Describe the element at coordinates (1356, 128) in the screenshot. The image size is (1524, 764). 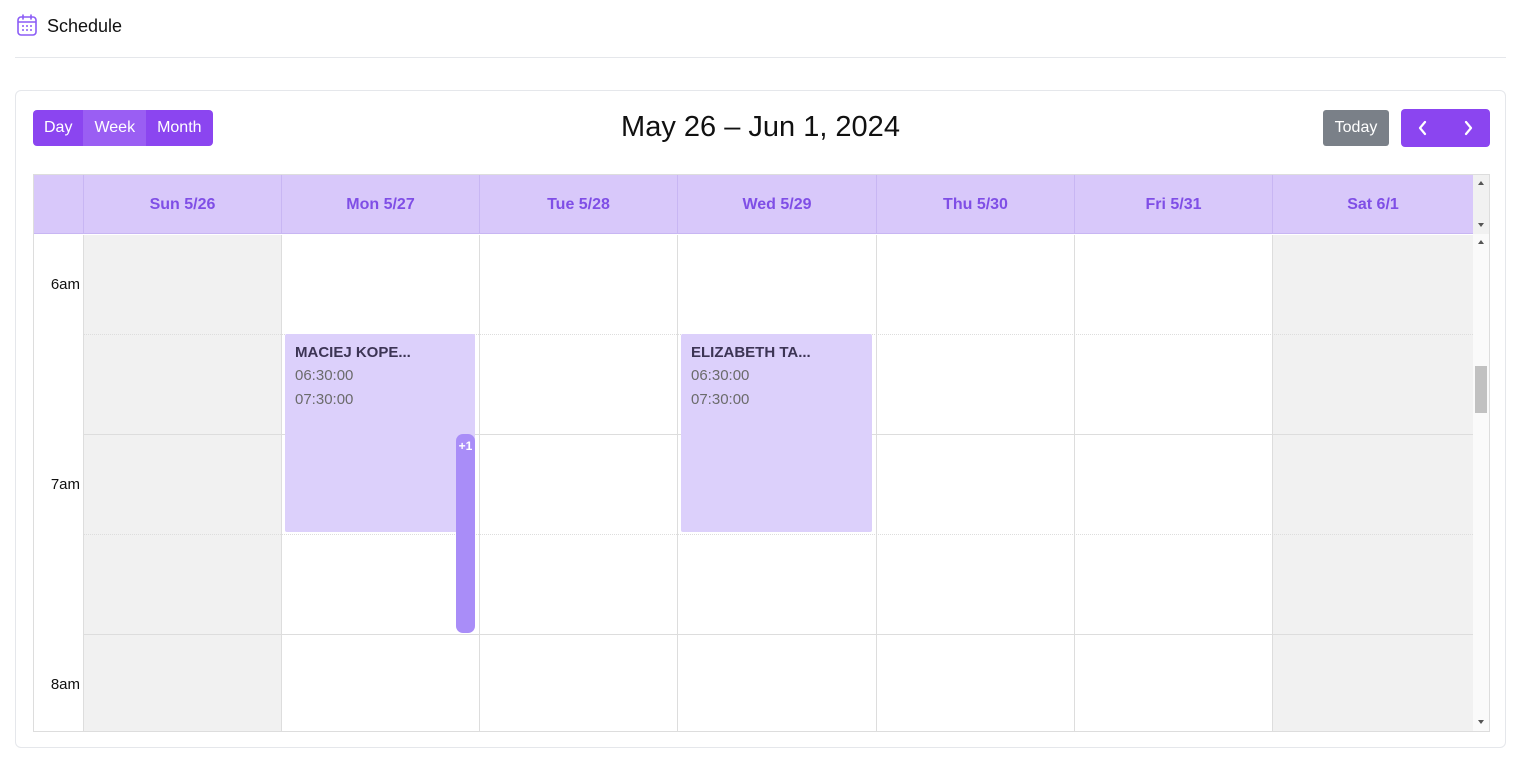
I see `today-button: Today` at that location.